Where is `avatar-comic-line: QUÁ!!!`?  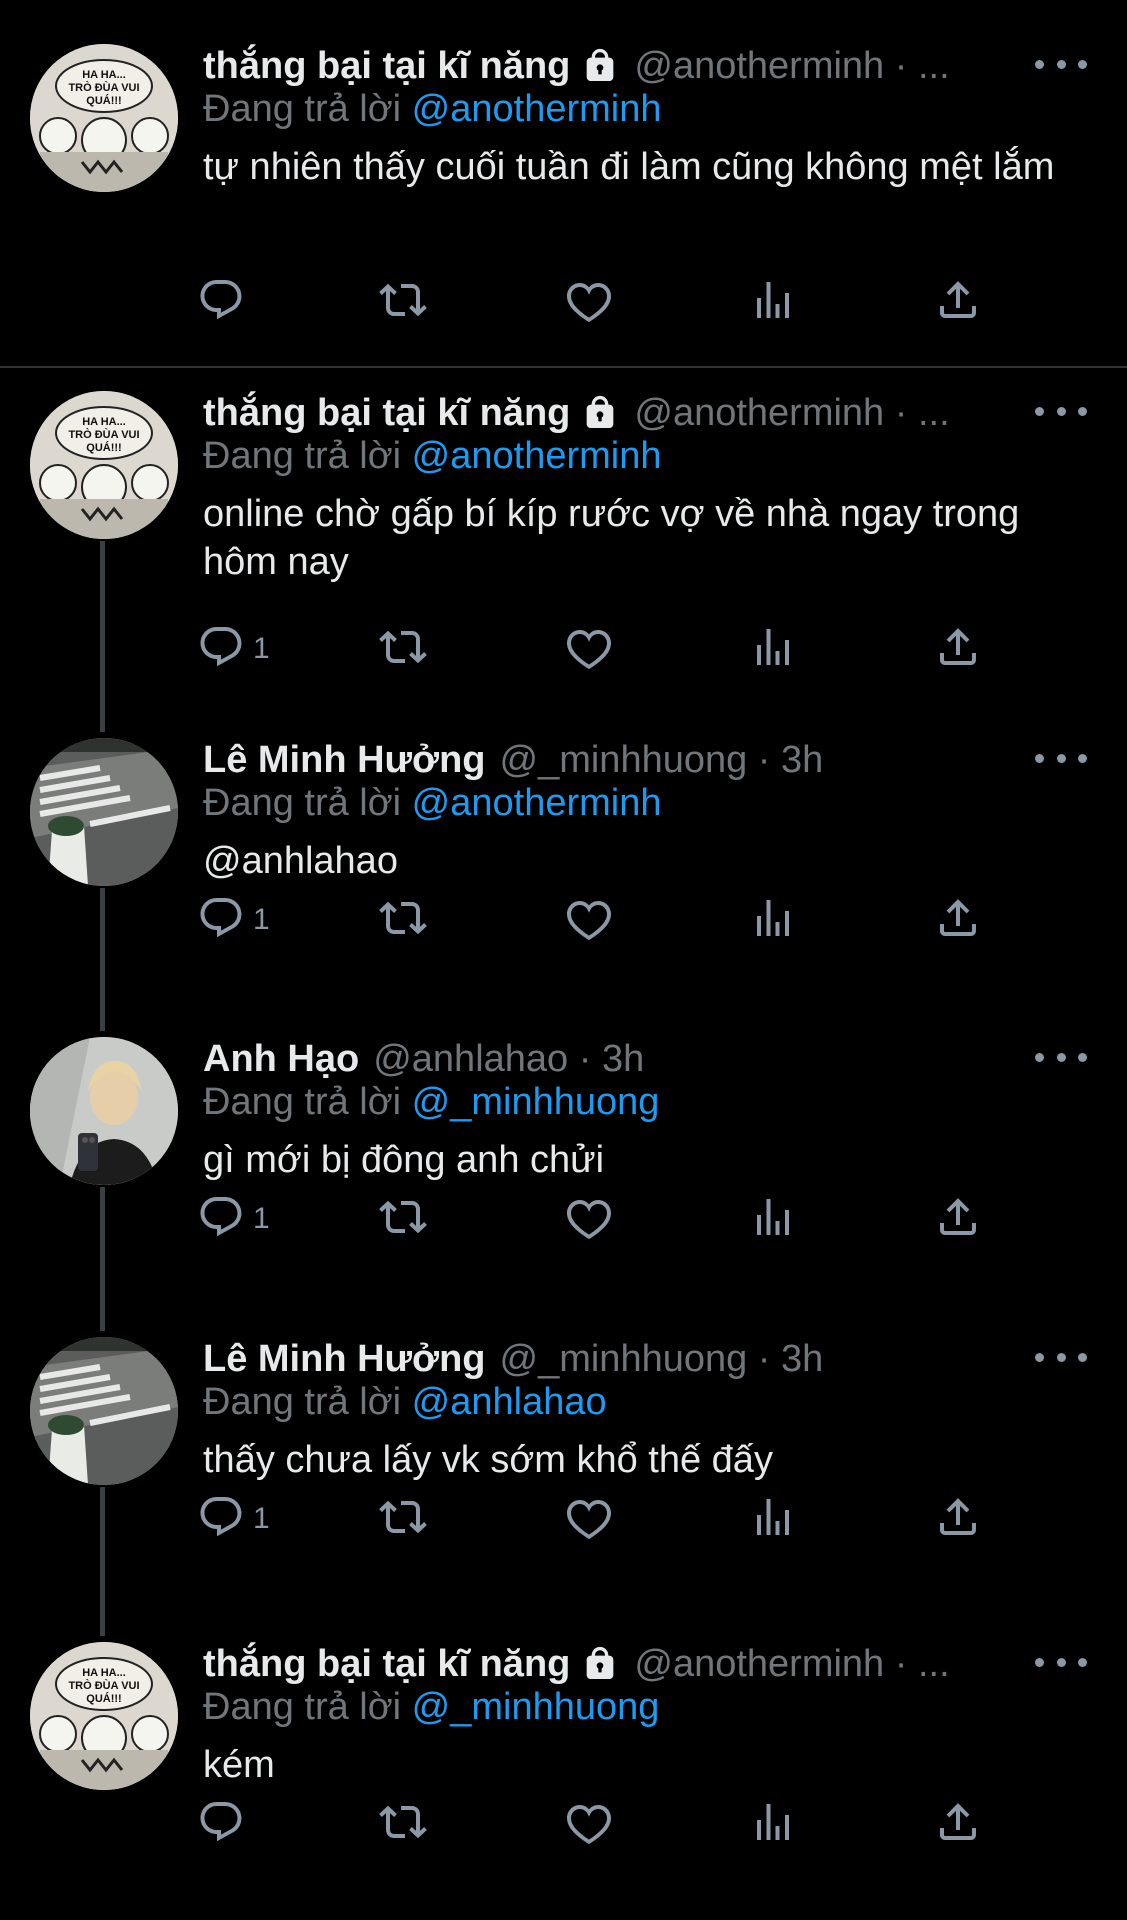
avatar-comic-line: QUÁ!!! is located at coordinates (103, 100).